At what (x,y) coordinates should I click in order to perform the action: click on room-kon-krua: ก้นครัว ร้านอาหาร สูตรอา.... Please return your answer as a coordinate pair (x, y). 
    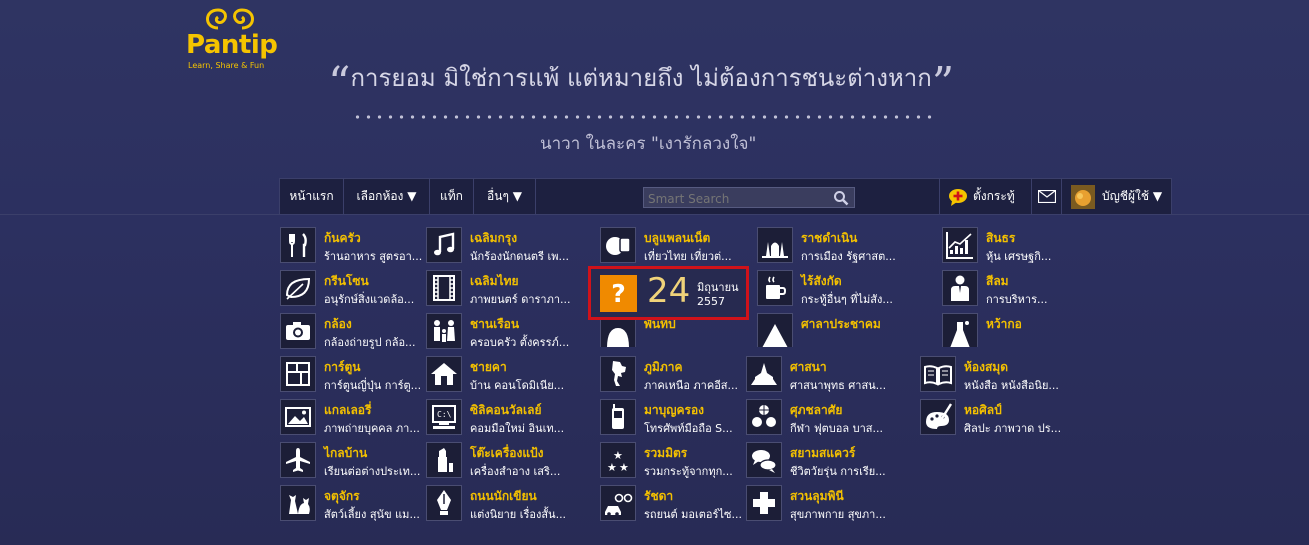
    Looking at the image, I should click on (352, 245).